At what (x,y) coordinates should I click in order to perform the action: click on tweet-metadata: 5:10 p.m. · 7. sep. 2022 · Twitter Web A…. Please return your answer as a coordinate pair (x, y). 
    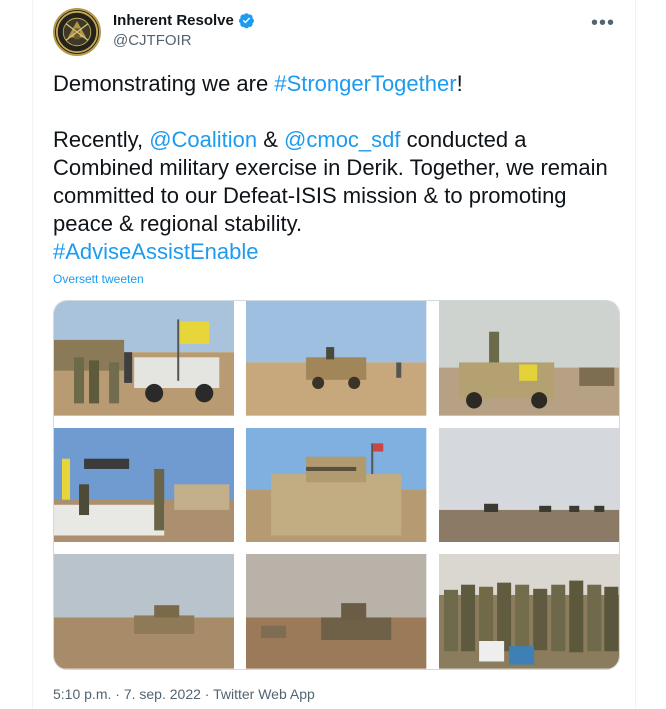
    Looking at the image, I should click on (184, 694).